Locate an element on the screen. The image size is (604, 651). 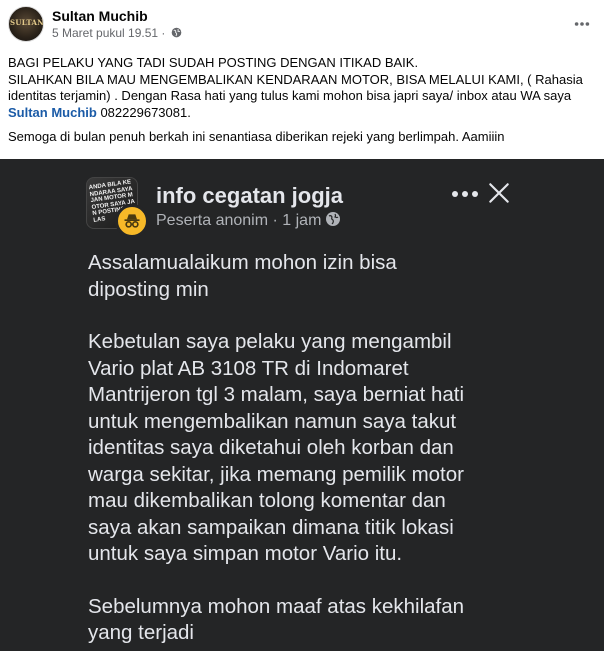
avatar-logo-text: SULTAN is located at coordinates (27, 22).